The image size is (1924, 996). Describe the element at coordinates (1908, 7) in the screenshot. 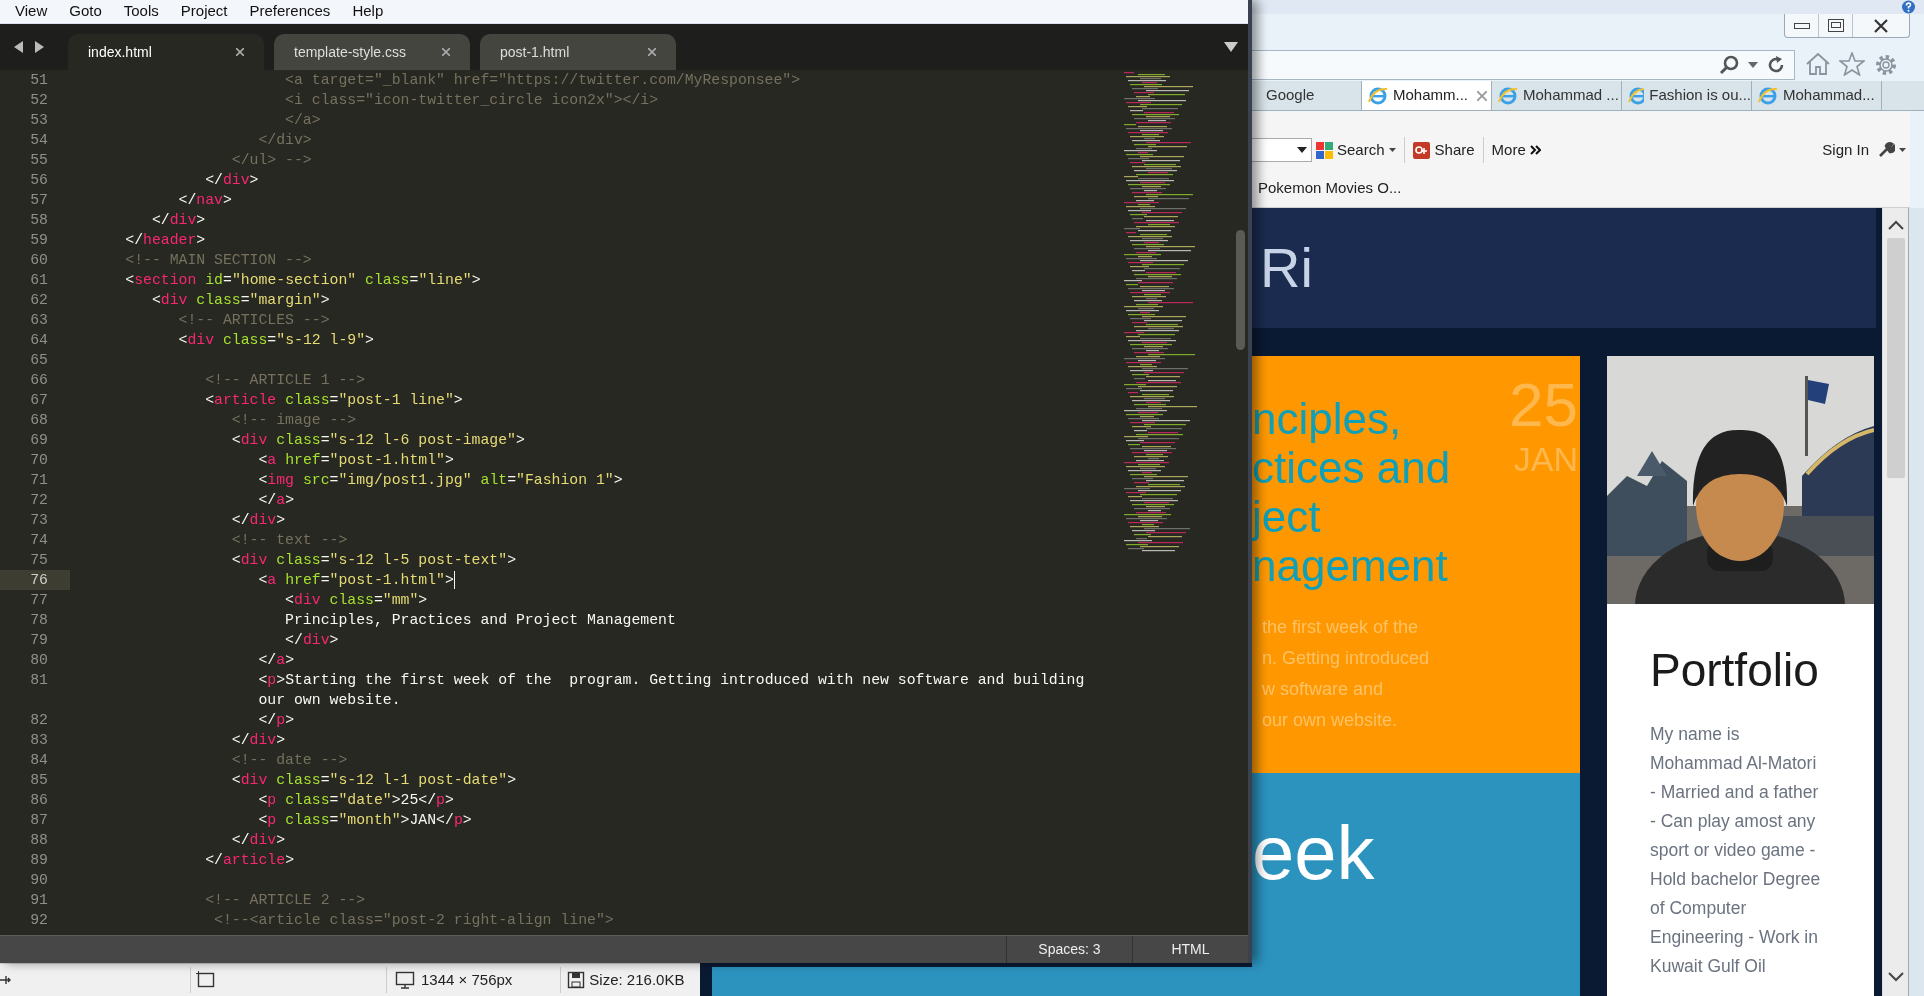

I see `help-icon` at that location.